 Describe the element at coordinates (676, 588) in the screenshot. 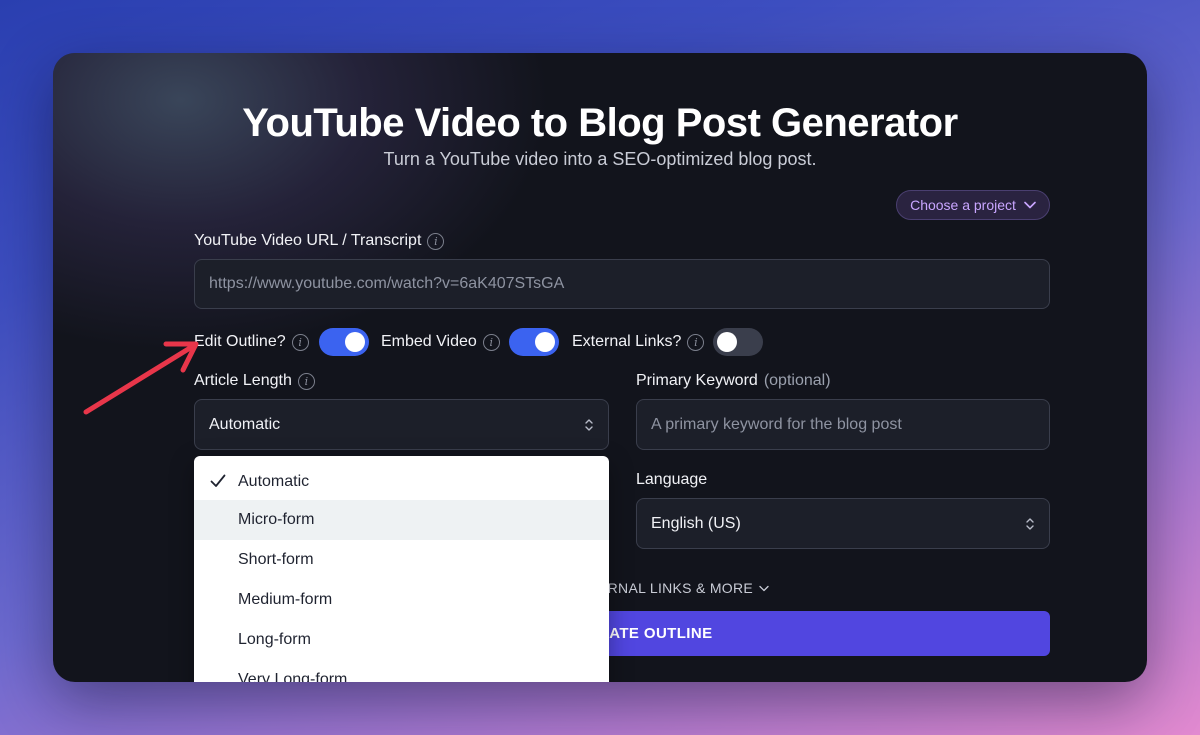

I see `more-options-label: ERNAL LINKS & MORE` at that location.